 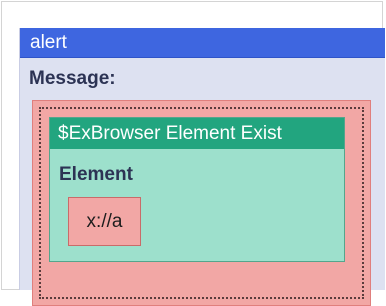 I want to click on alert-block-header: alert, so click(x=202, y=43).